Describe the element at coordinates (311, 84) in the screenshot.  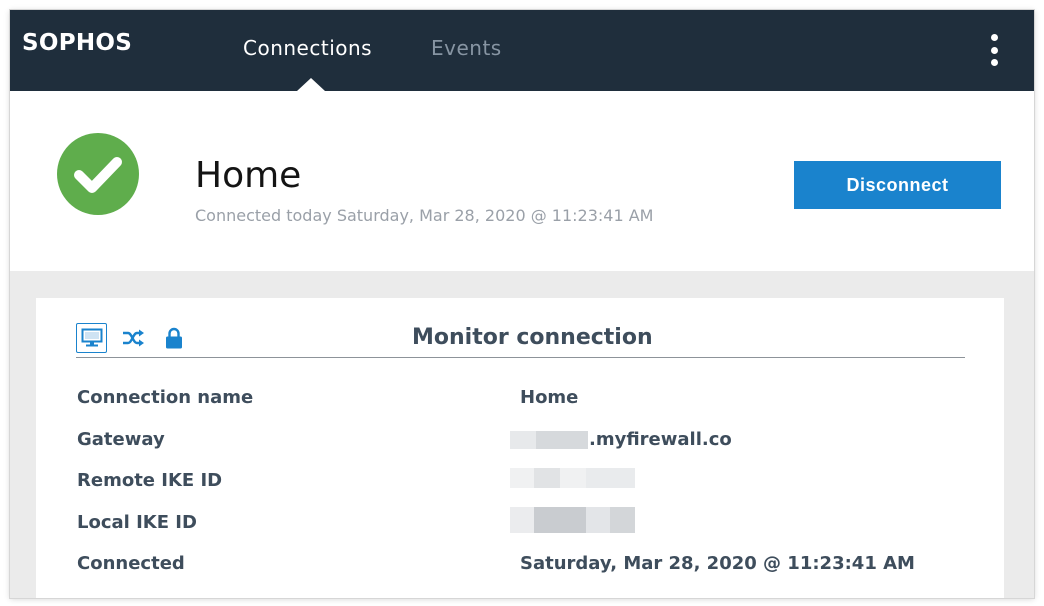
I see `active-tab-indicator` at that location.